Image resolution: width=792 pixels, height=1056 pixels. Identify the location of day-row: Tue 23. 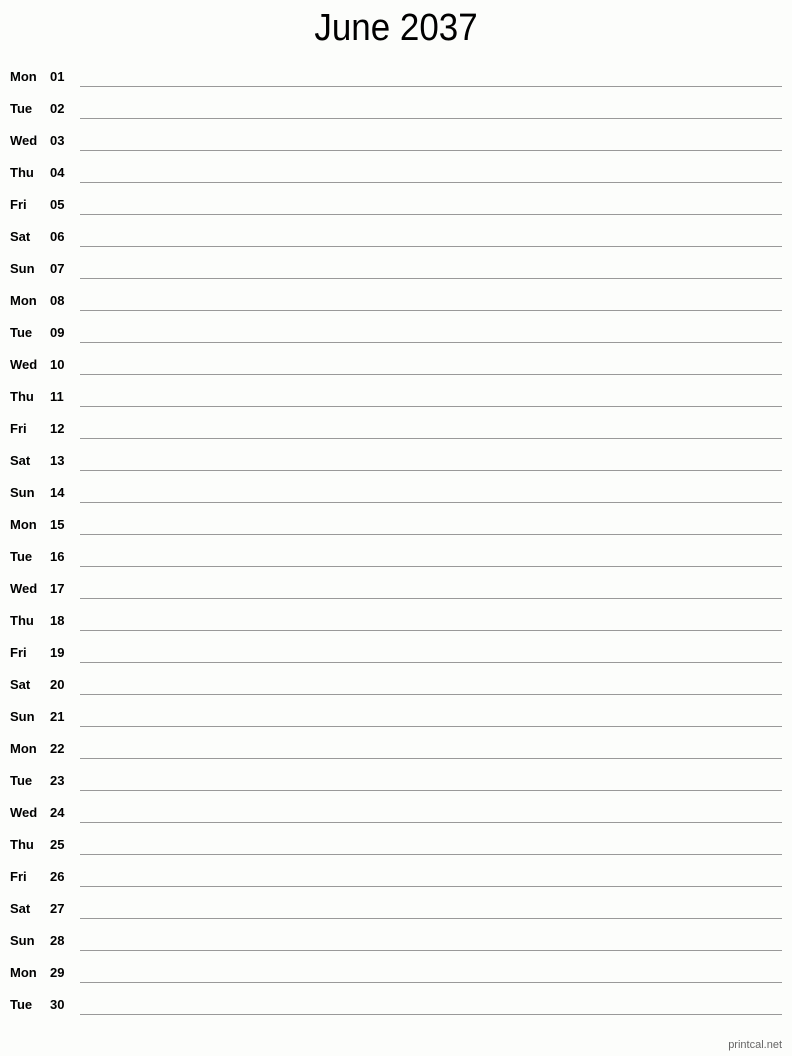
(396, 784).